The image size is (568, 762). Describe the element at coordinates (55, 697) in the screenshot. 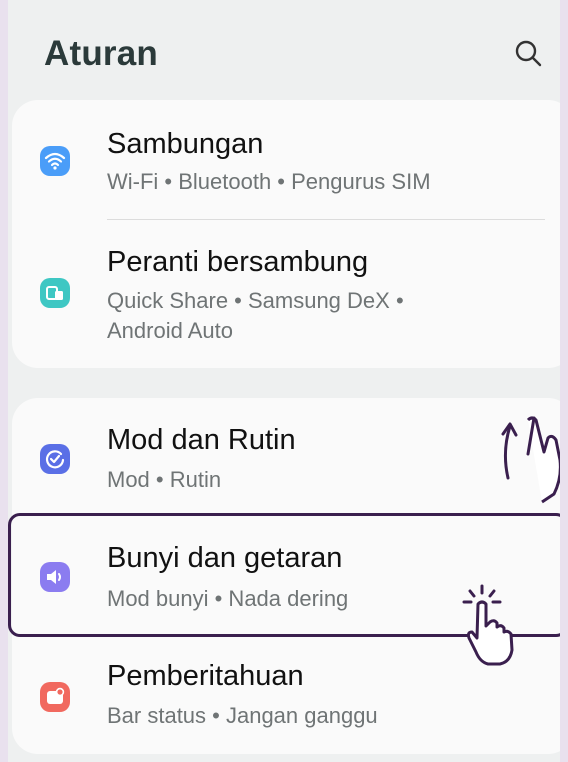

I see `notification-icon` at that location.